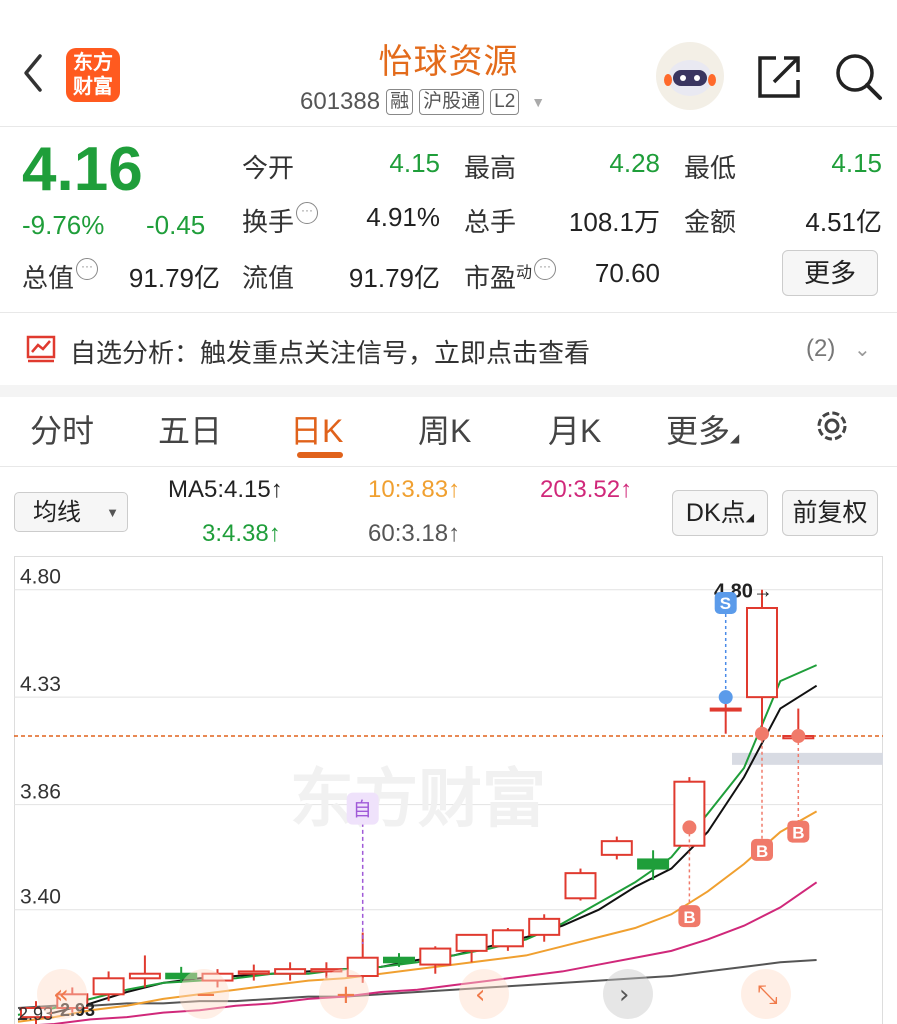  Describe the element at coordinates (82, 169) in the screenshot. I see `current-price: 4.16` at that location.